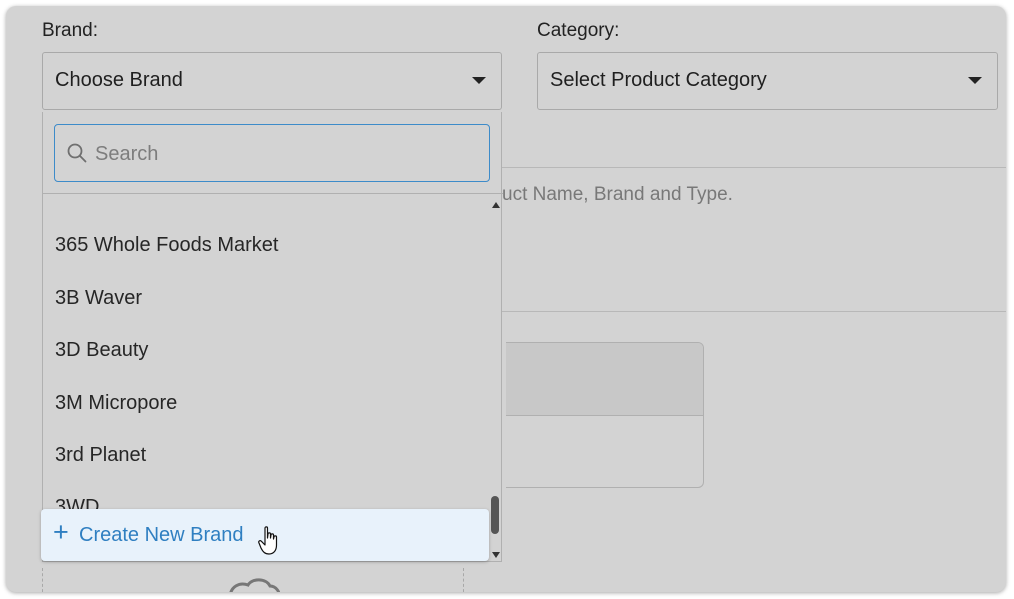 Image resolution: width=1014 pixels, height=599 pixels. What do you see at coordinates (116, 403) in the screenshot?
I see `brand-option: 3M Micropore` at bounding box center [116, 403].